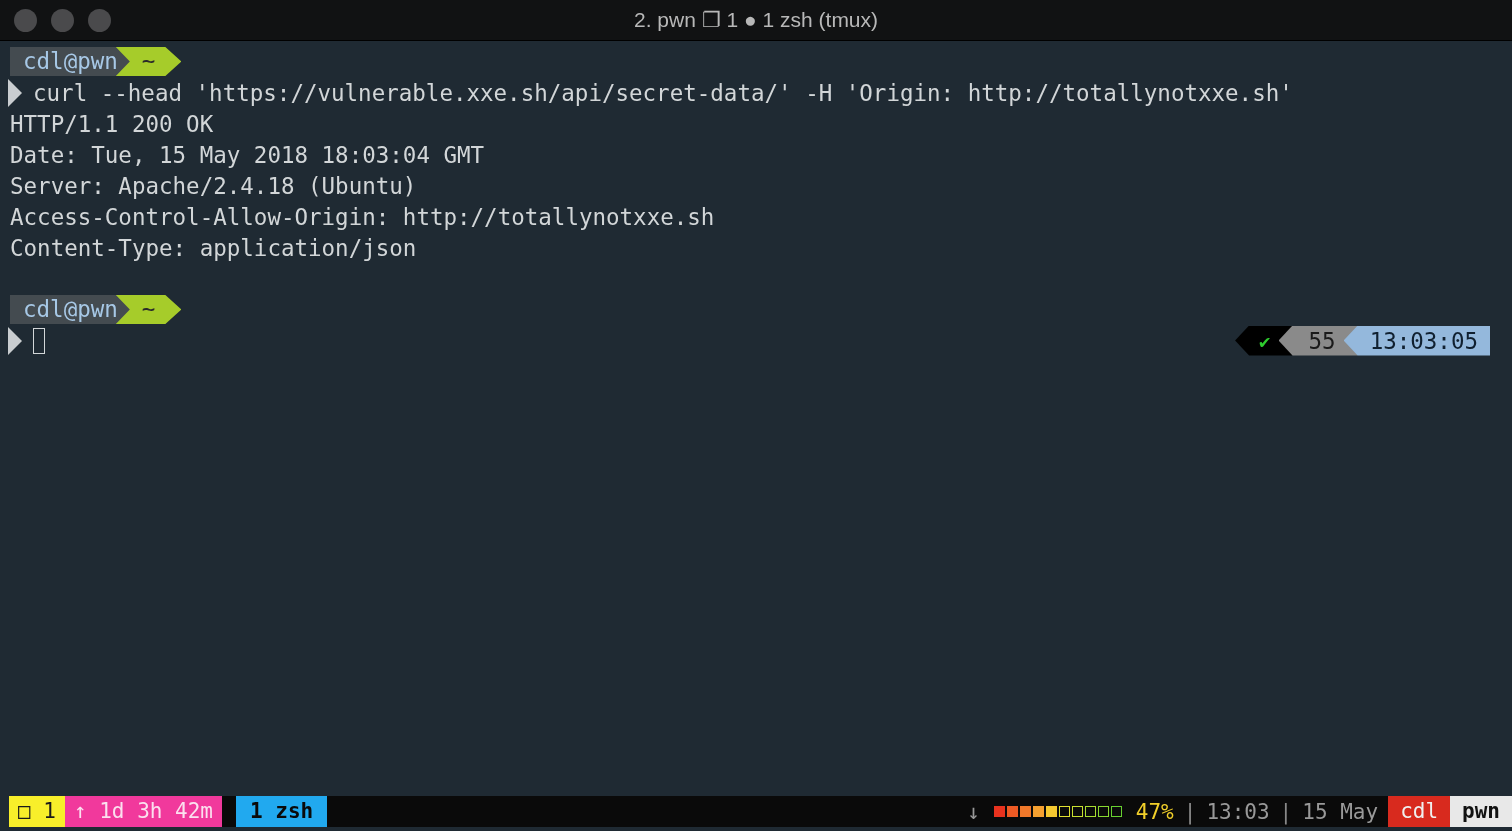 Image resolution: width=1512 pixels, height=831 pixels. I want to click on status-segment: ↑ 1d 3h 42m, so click(143, 811).